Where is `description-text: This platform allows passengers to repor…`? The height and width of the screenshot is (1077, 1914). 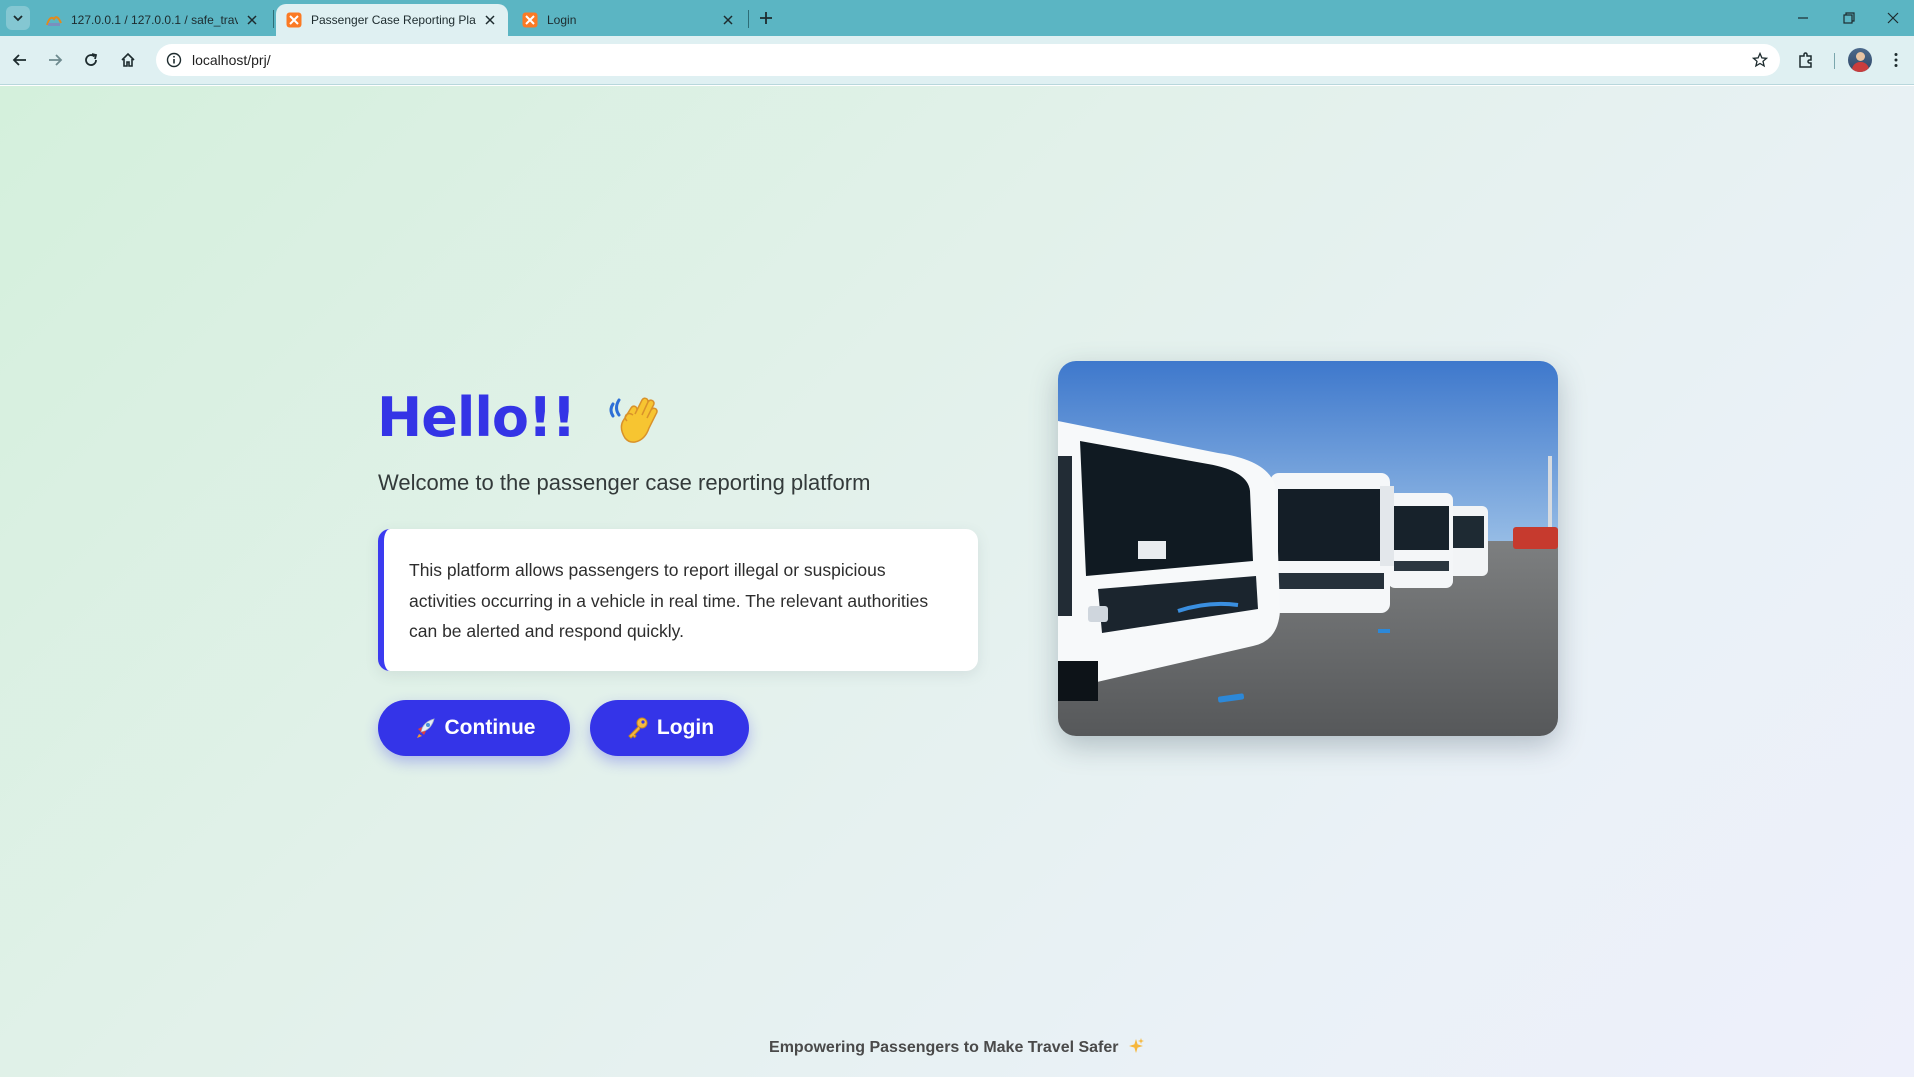
description-text: This platform allows passengers to repor… is located at coordinates (669, 600).